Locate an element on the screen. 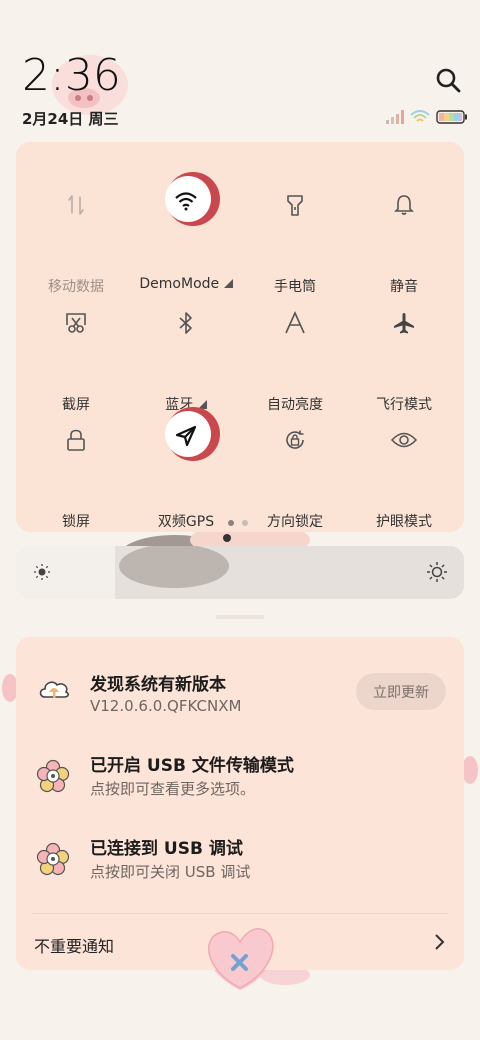  tile-label: 移动数据 is located at coordinates (76, 287).